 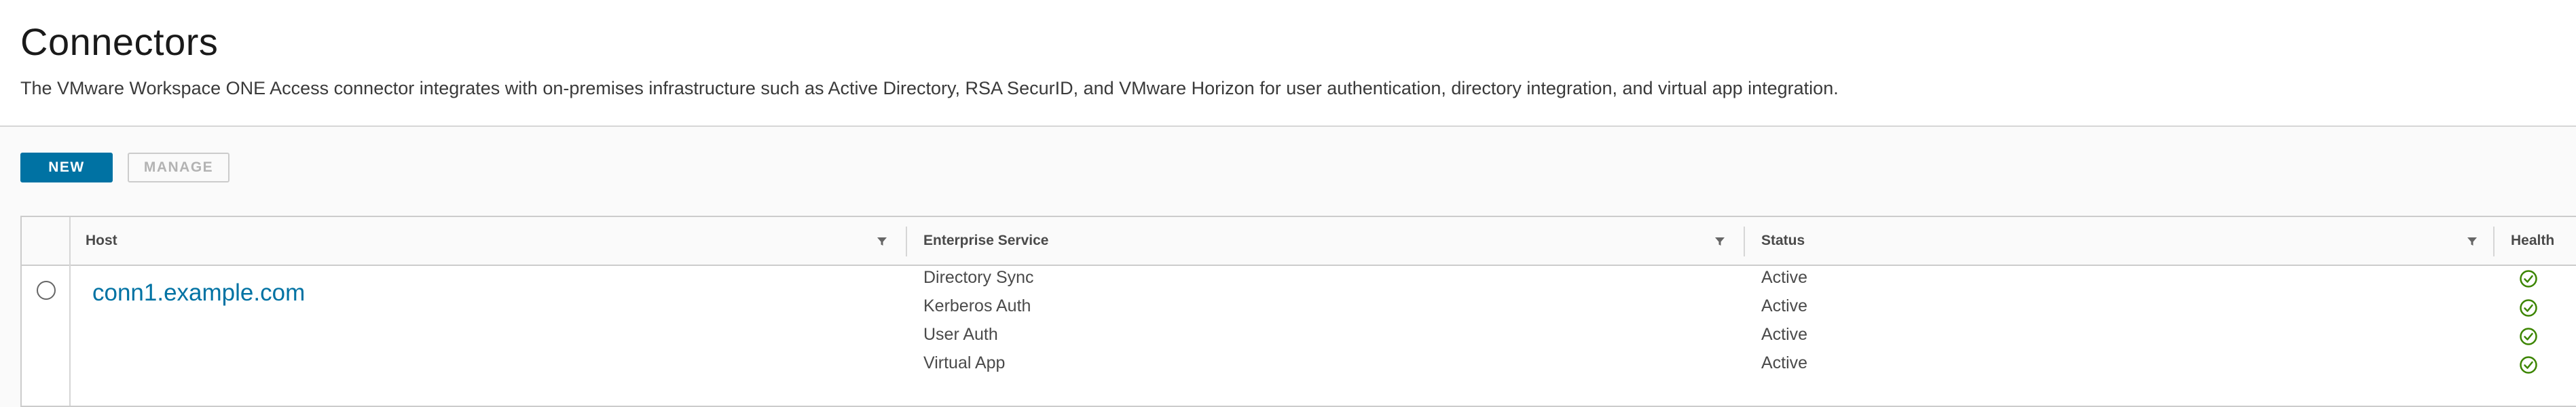 What do you see at coordinates (2117, 241) in the screenshot?
I see `column-header-status: Status` at bounding box center [2117, 241].